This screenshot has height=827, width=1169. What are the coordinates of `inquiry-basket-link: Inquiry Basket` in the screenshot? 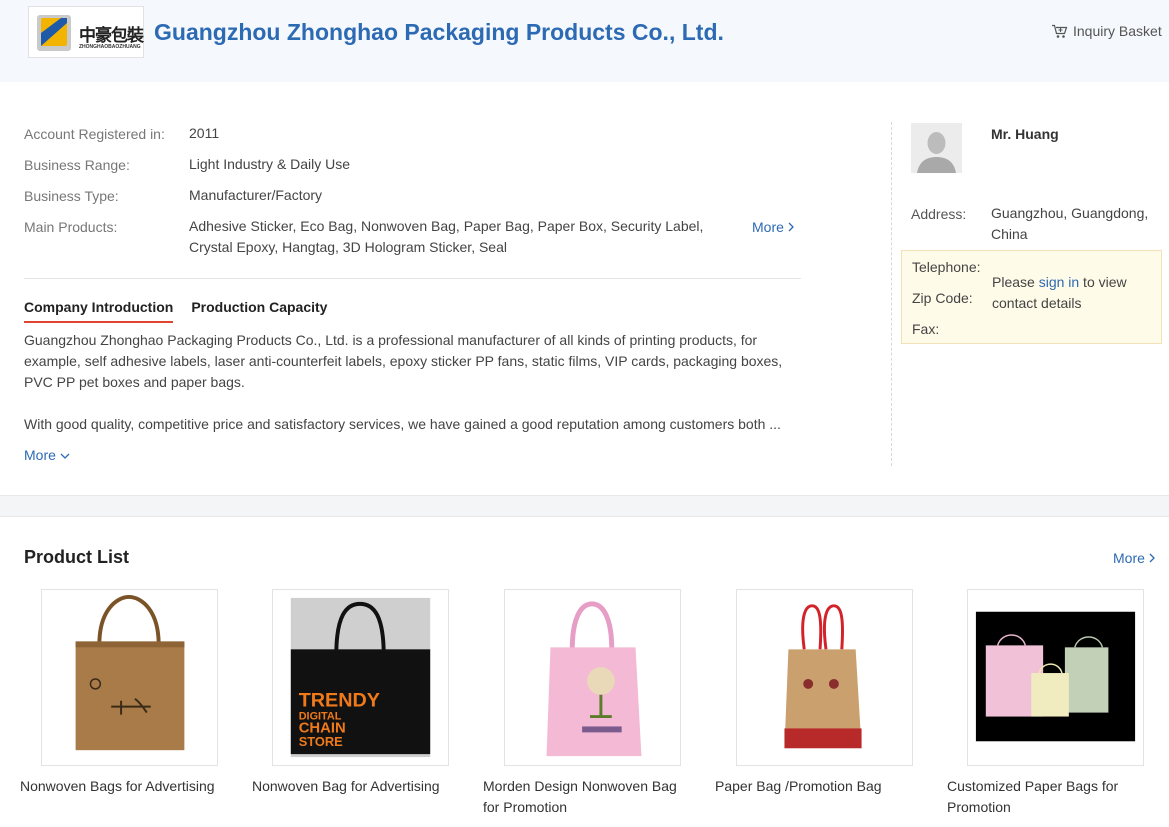 It's located at (1106, 31).